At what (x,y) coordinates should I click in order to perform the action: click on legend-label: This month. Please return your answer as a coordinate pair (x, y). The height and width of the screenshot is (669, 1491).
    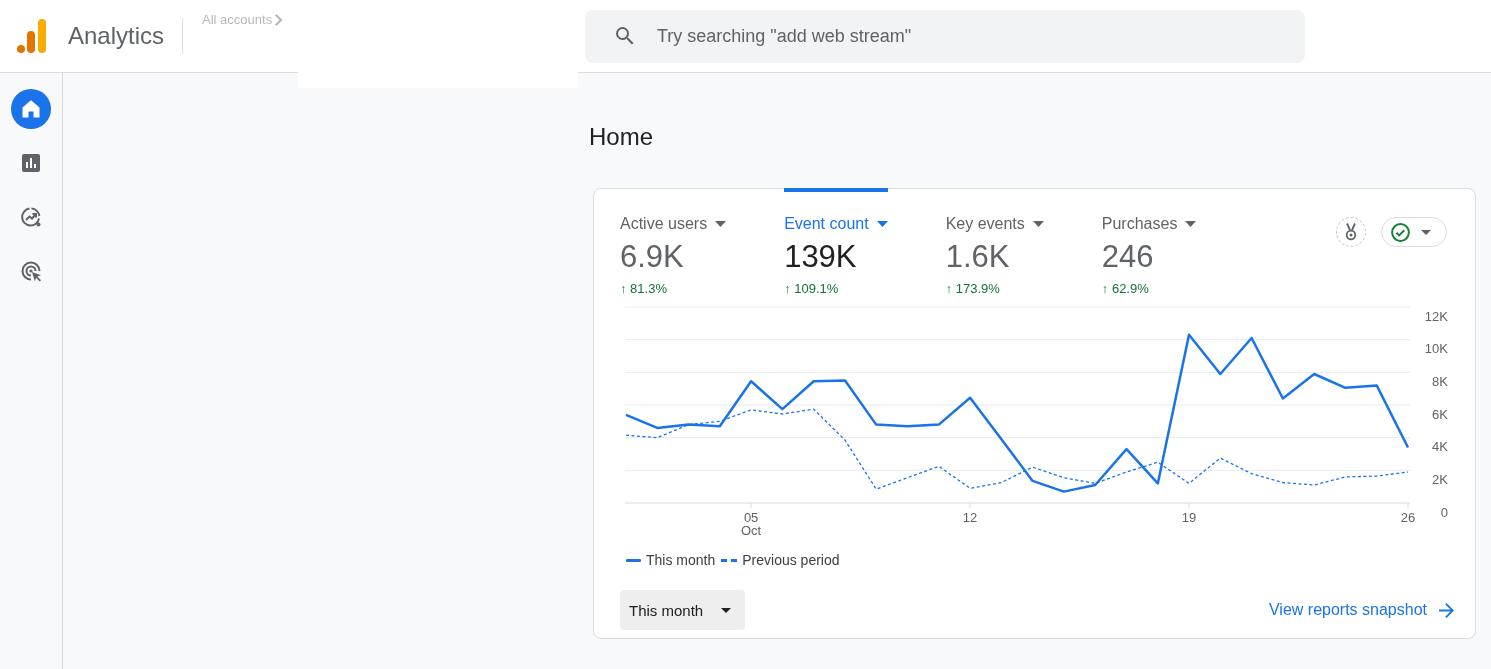
    Looking at the image, I should click on (681, 560).